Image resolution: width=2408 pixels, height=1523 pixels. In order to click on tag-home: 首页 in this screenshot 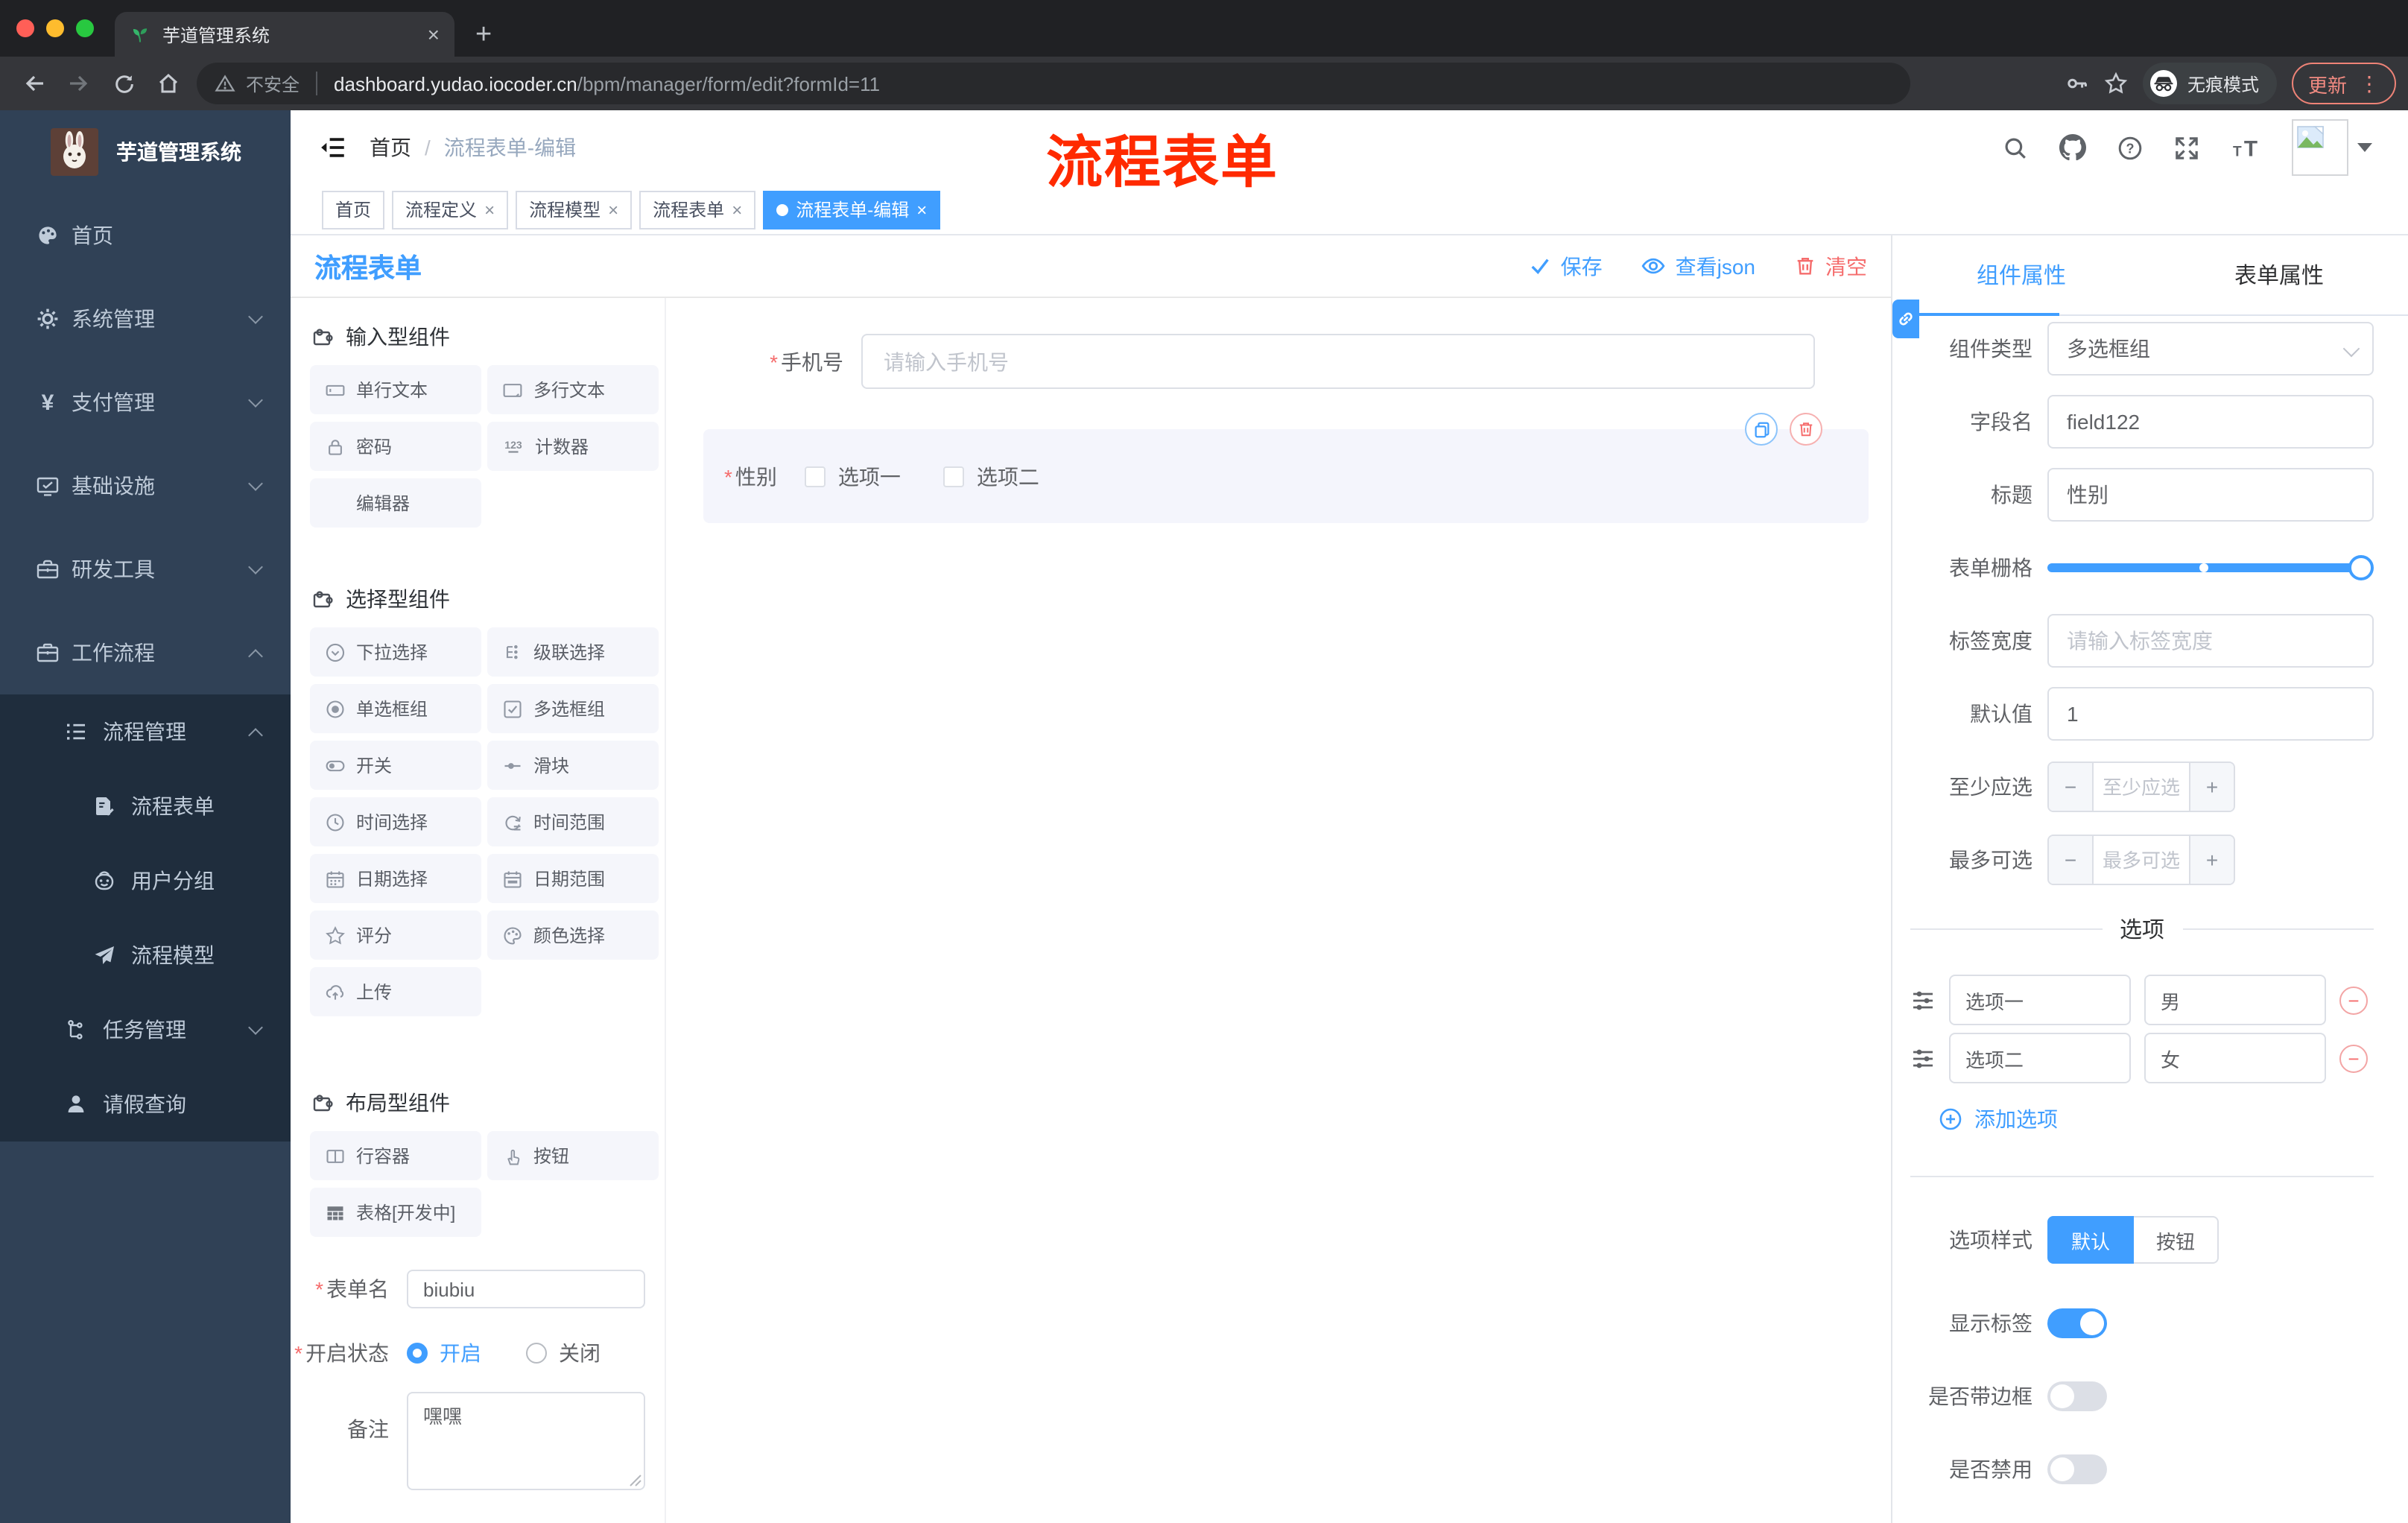, I will do `click(353, 210)`.